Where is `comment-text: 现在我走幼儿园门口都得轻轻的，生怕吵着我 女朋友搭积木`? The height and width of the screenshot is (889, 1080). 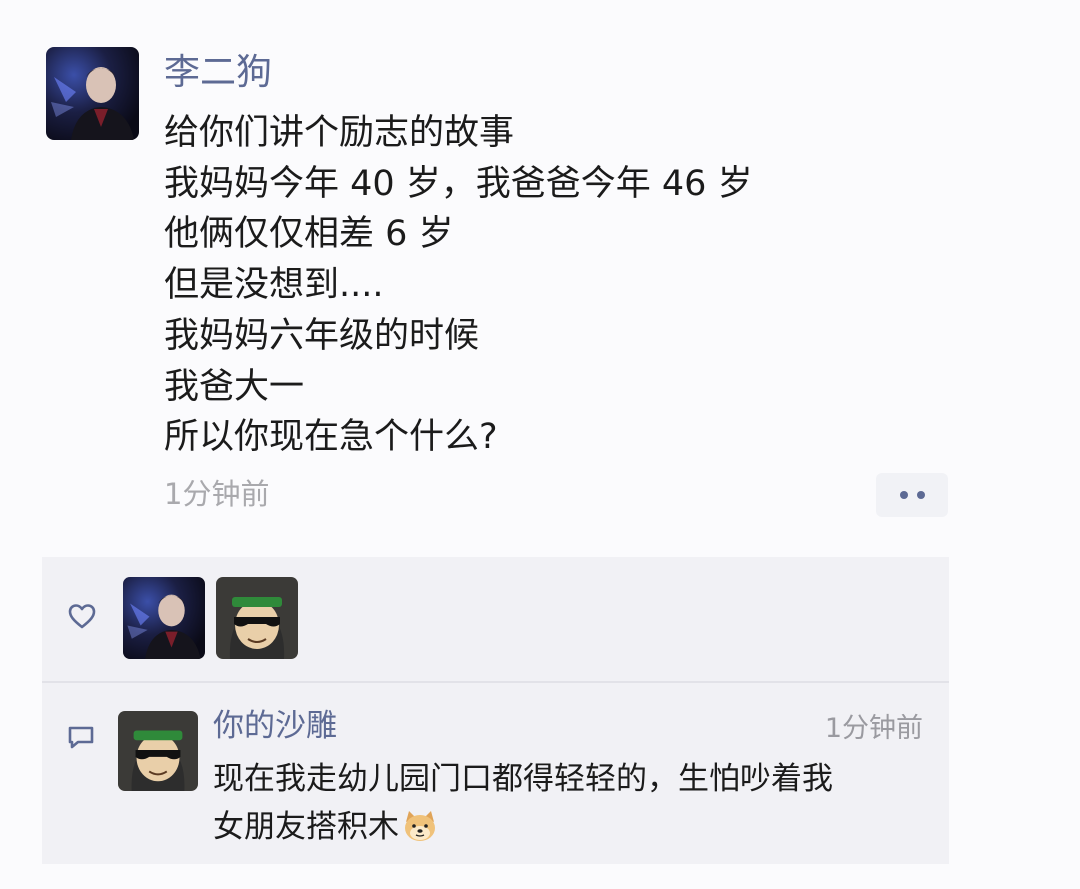 comment-text: 现在我走幼儿园门口都得轻轻的，生怕吵着我 女朋友搭积木 is located at coordinates (570, 803).